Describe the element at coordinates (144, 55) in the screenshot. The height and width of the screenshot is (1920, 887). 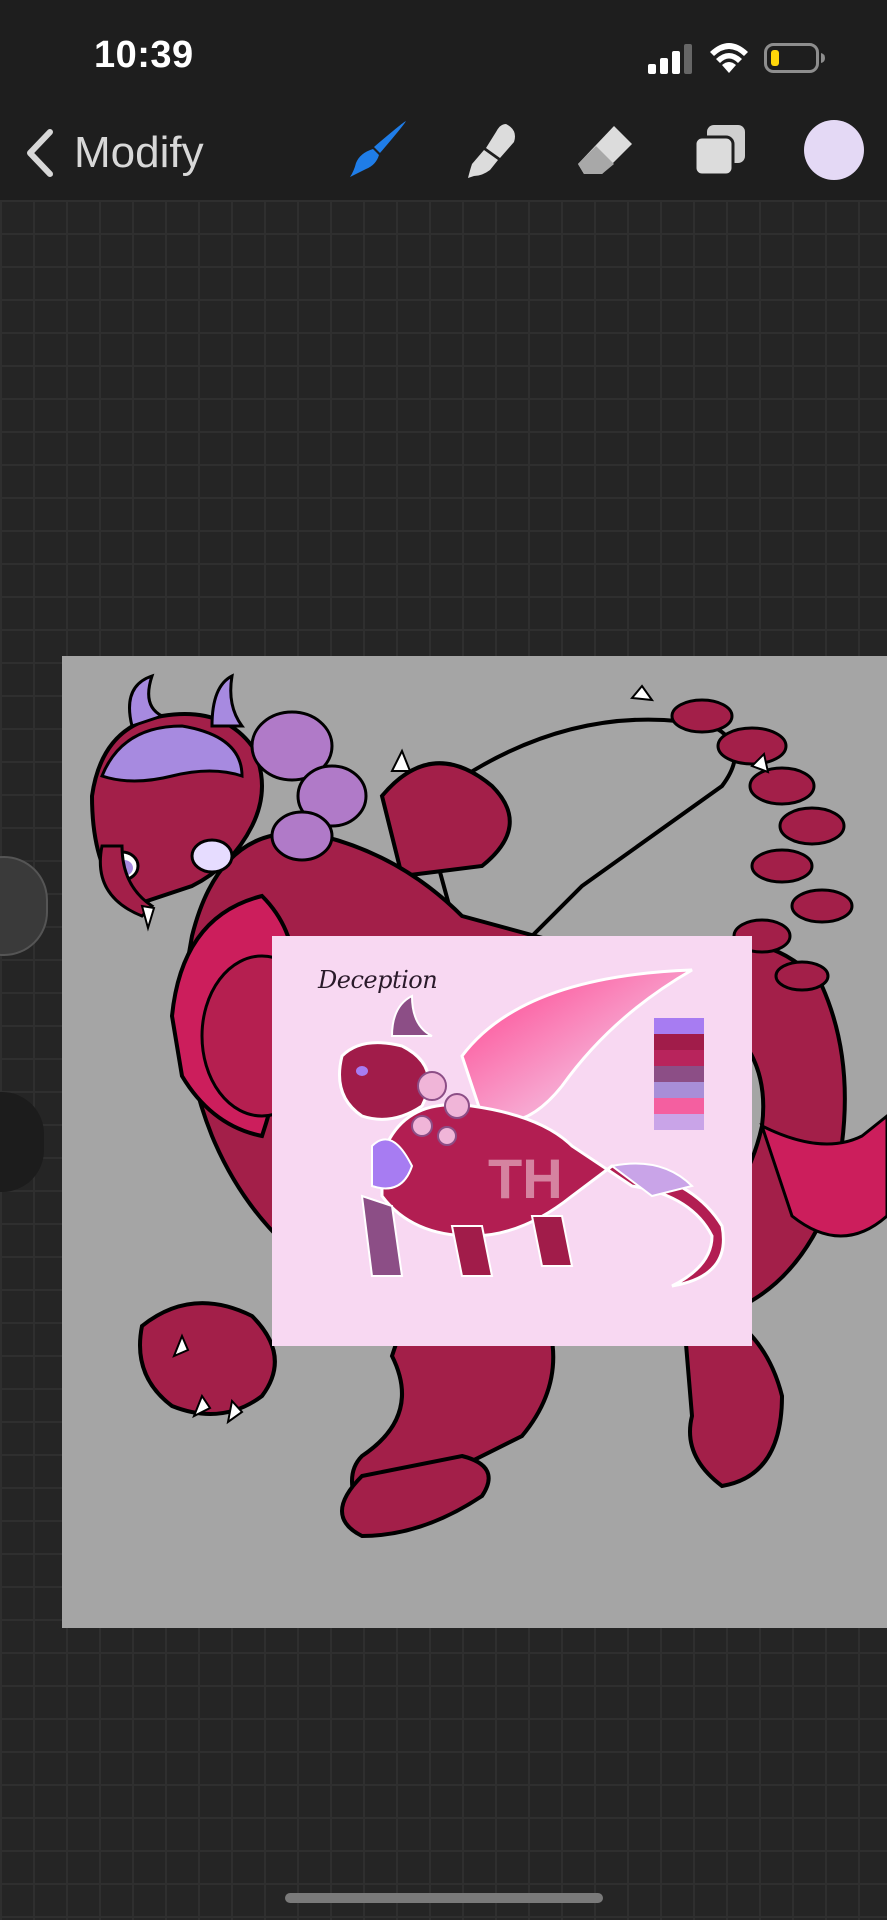
I see `status-time: 10:39` at that location.